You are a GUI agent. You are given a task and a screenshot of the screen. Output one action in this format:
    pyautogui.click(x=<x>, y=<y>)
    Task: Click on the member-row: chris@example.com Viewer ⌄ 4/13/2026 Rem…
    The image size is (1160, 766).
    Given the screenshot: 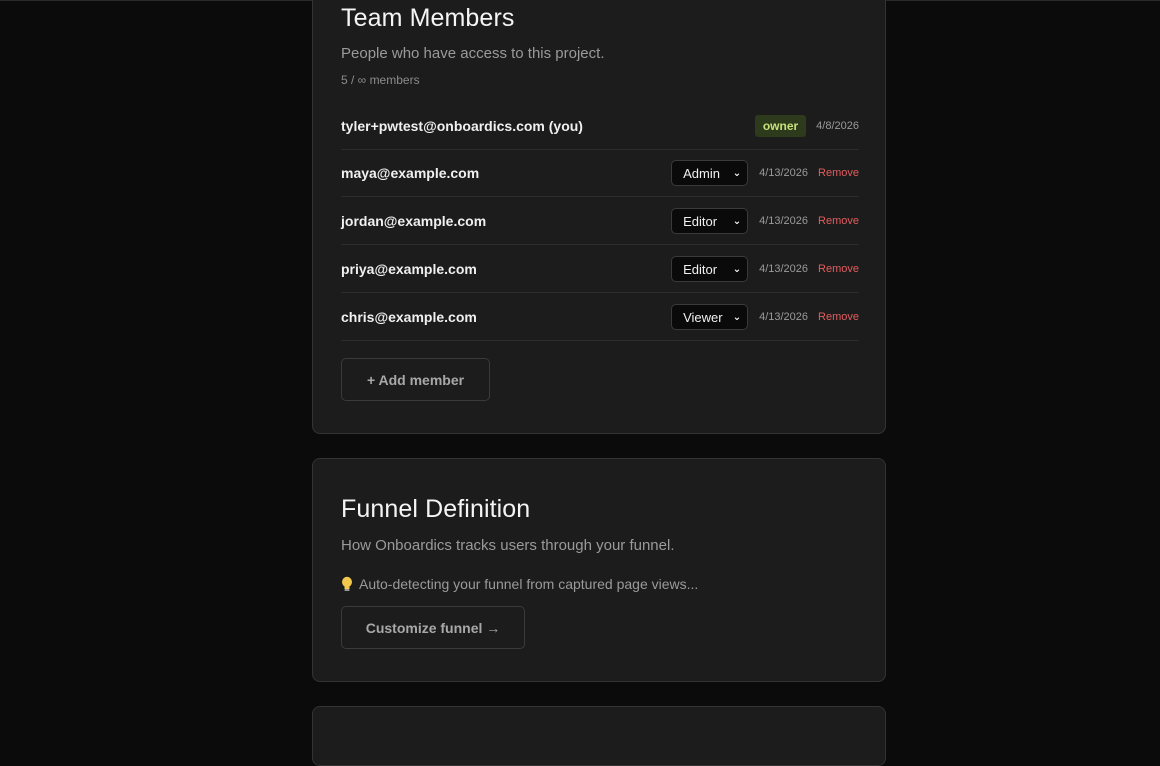 What is the action you would take?
    pyautogui.click(x=600, y=317)
    